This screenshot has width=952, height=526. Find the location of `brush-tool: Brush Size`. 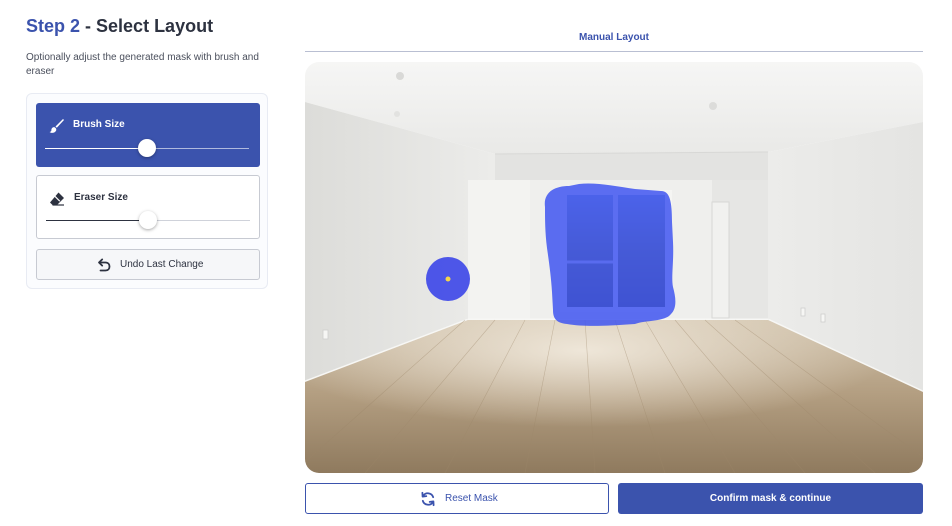

brush-tool: Brush Size is located at coordinates (148, 135).